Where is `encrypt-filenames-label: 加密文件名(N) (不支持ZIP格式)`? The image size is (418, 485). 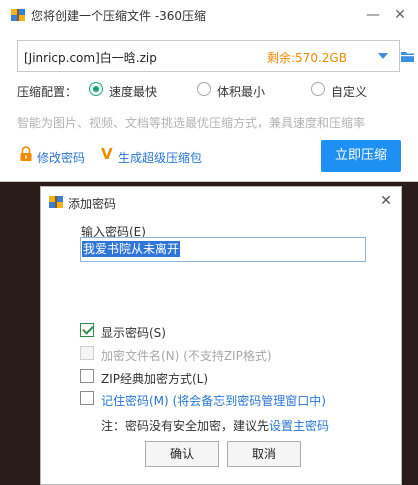 encrypt-filenames-label: 加密文件名(N) (不支持ZIP格式) is located at coordinates (186, 356).